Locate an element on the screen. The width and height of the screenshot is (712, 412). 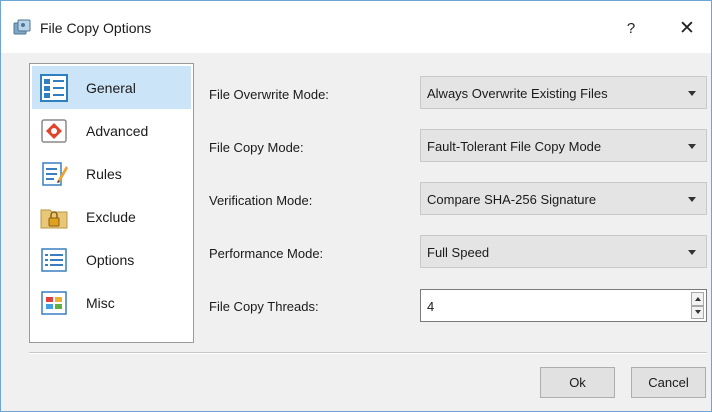
copy-threads-label: File Copy Threads: is located at coordinates (264, 306).